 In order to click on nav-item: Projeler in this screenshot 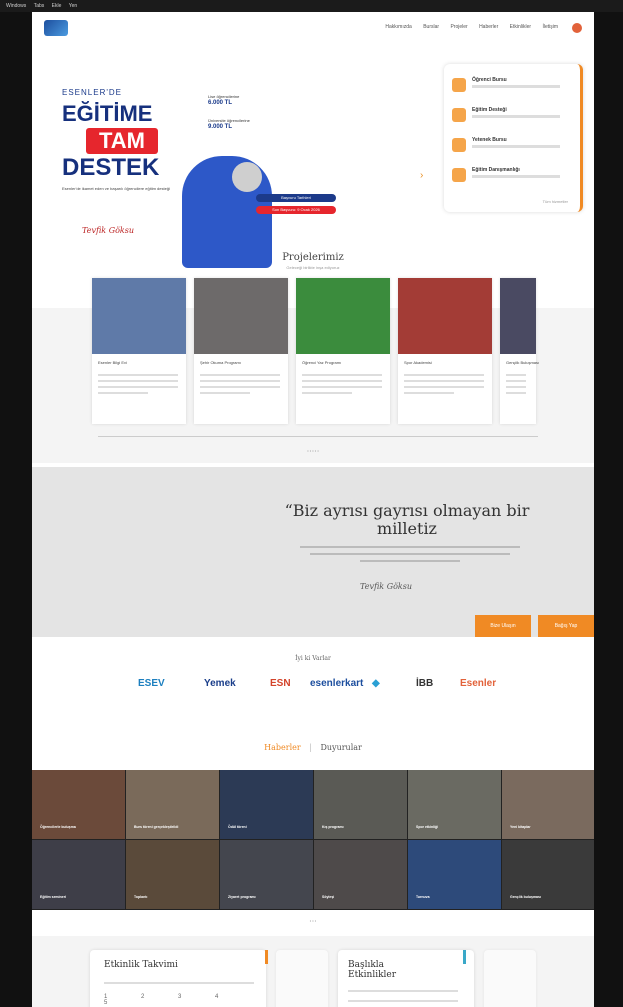, I will do `click(458, 27)`.